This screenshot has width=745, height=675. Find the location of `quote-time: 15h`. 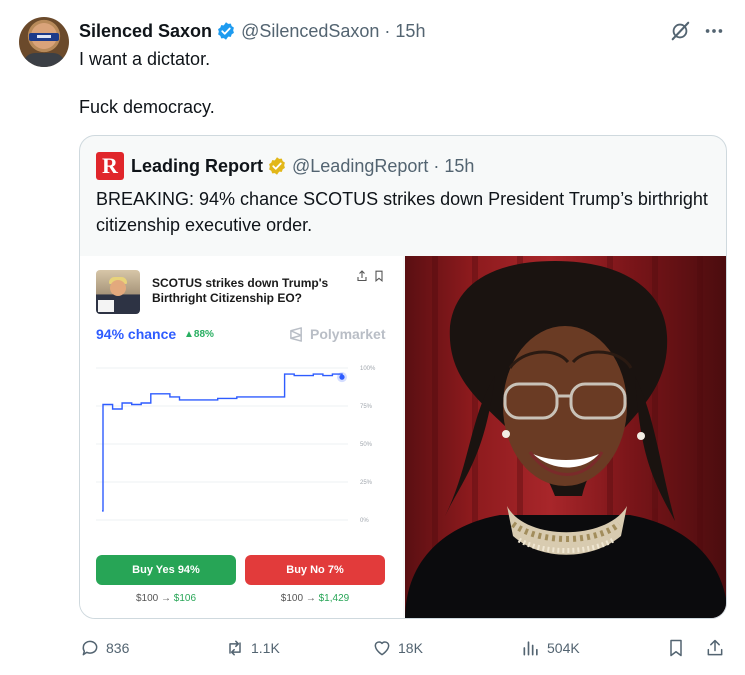

quote-time: 15h is located at coordinates (459, 166).